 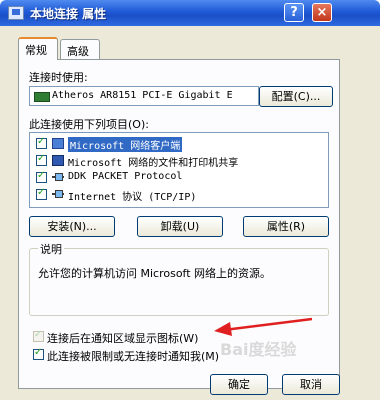 What do you see at coordinates (223, 329) in the screenshot?
I see `arrow-head` at bounding box center [223, 329].